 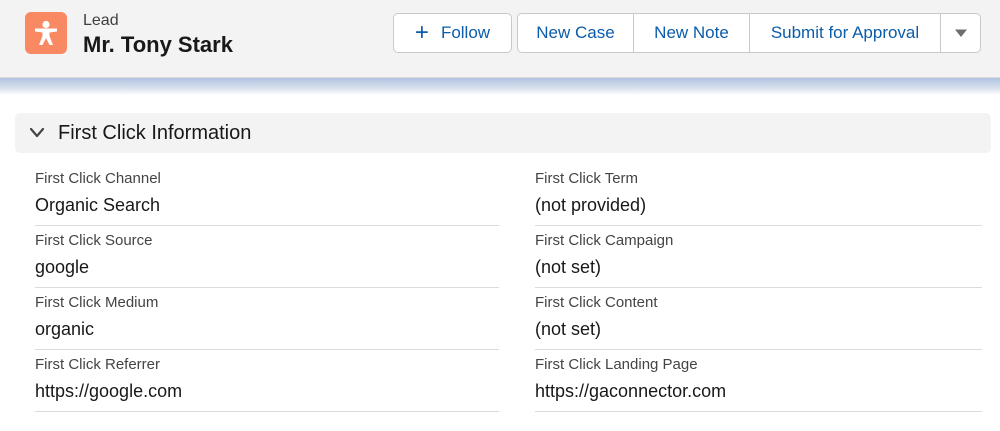 What do you see at coordinates (65, 329) in the screenshot?
I see `field-value: organic` at bounding box center [65, 329].